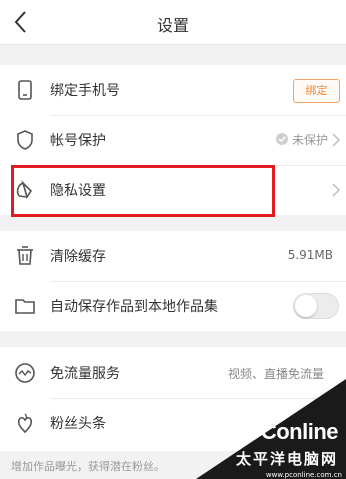 This screenshot has height=479, width=346. What do you see at coordinates (85, 374) in the screenshot?
I see `free-traffic-label: 免流量服务` at bounding box center [85, 374].